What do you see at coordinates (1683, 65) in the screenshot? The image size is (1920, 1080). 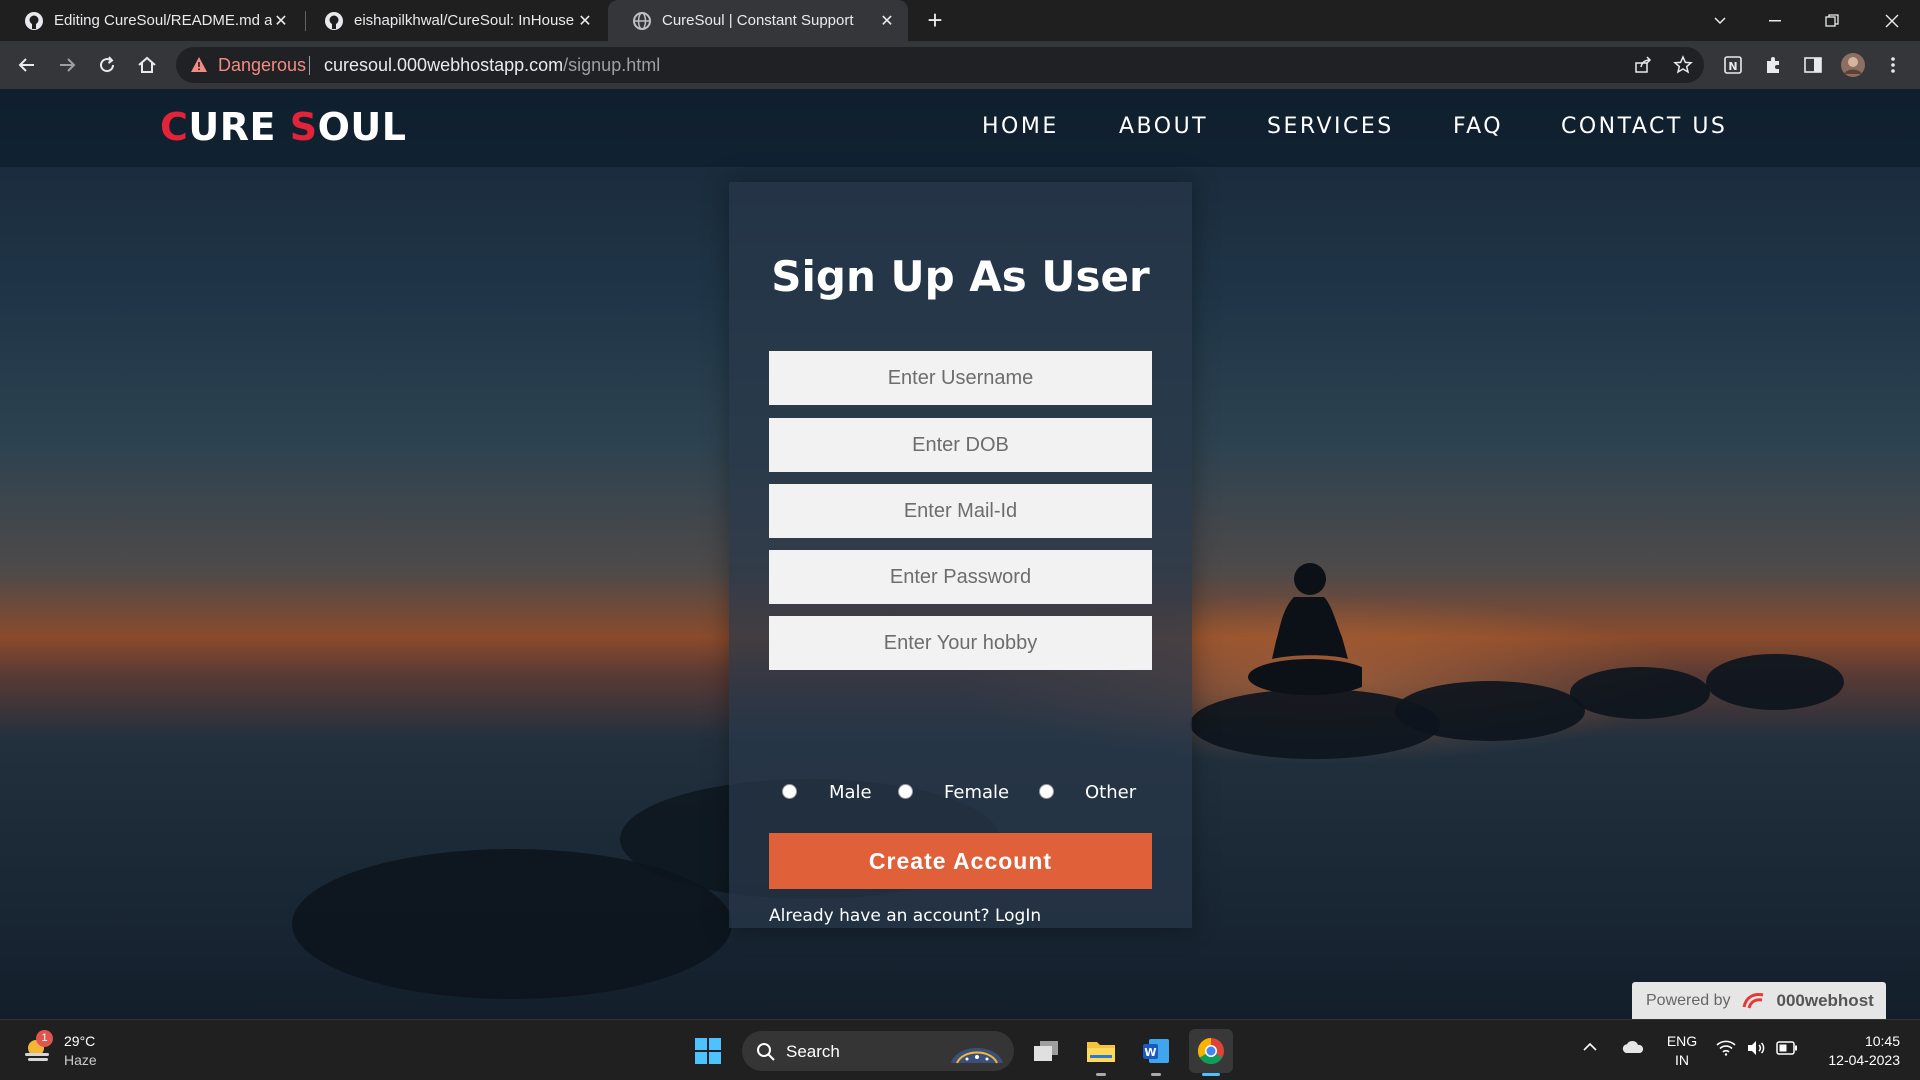 I see `bookmark-star-icon` at bounding box center [1683, 65].